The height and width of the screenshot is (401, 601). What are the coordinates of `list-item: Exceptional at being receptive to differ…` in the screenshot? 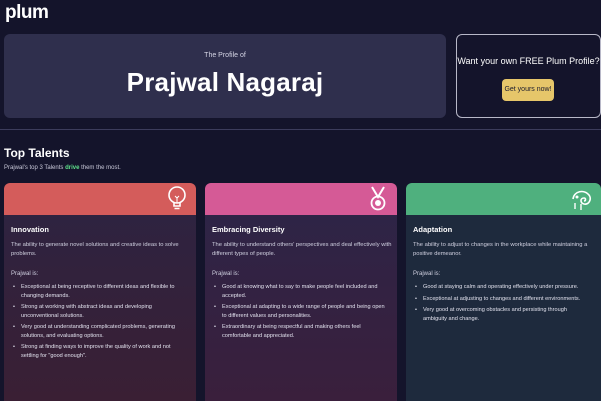 It's located at (99, 291).